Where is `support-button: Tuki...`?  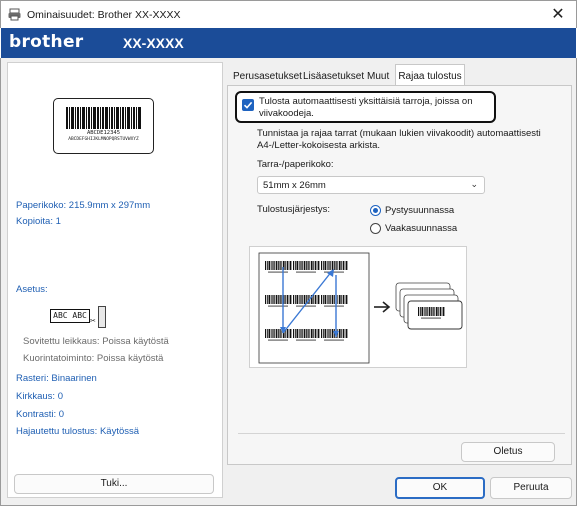 support-button: Tuki... is located at coordinates (114, 484).